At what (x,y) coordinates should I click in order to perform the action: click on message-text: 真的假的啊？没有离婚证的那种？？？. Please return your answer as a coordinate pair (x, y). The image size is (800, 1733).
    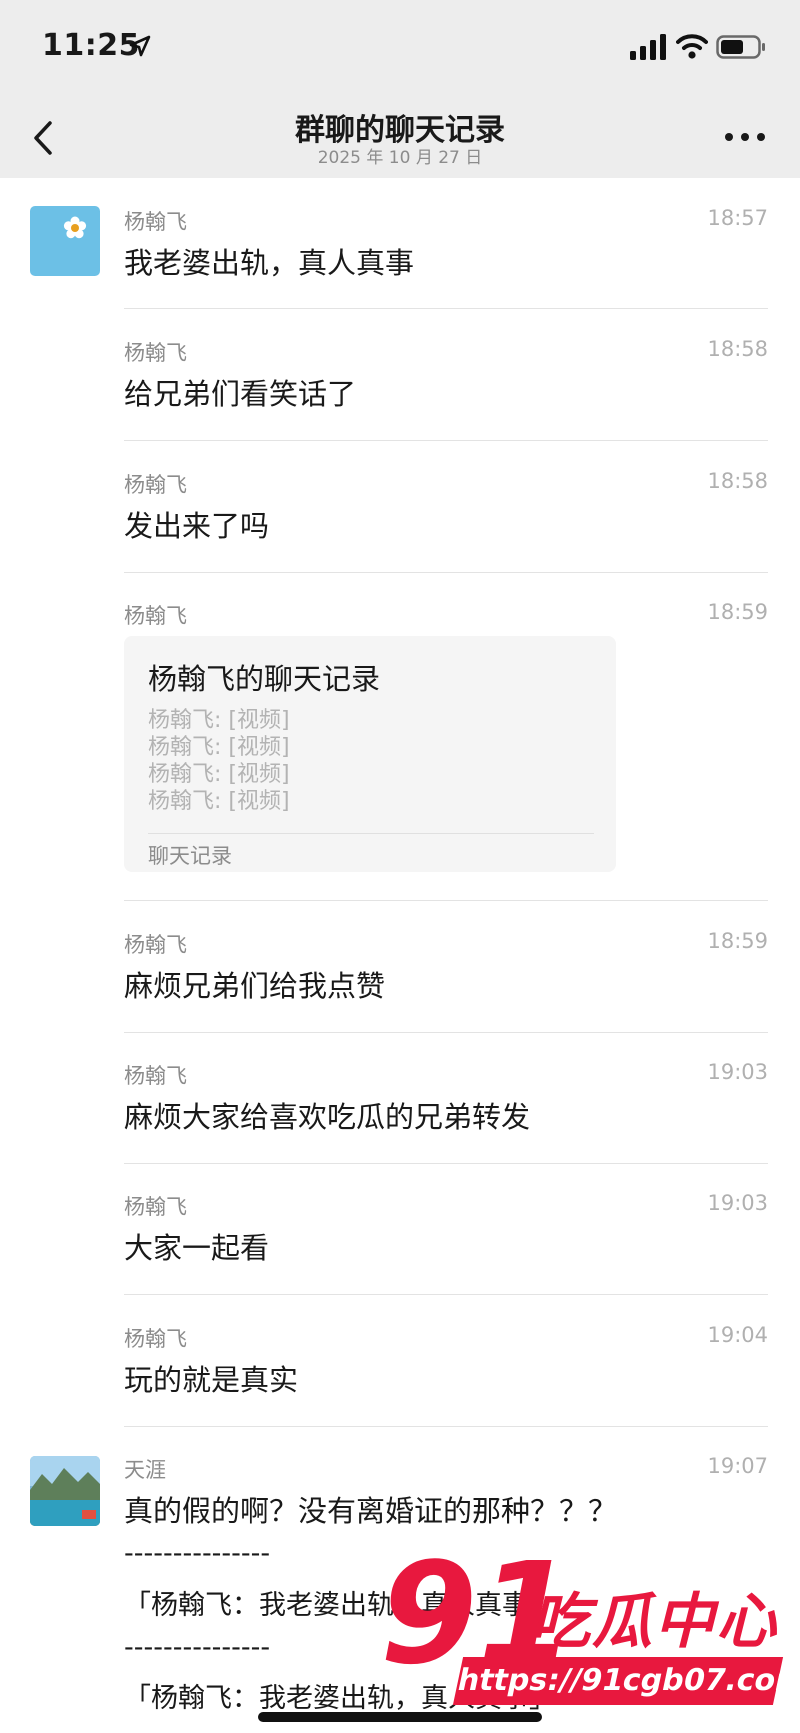
    Looking at the image, I should click on (370, 1509).